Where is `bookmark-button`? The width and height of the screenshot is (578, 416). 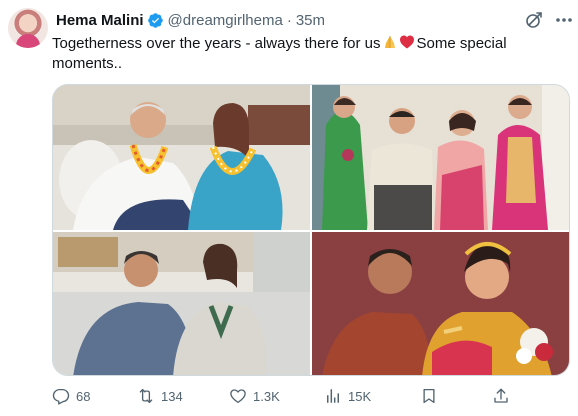 bookmark-button is located at coordinates (429, 396).